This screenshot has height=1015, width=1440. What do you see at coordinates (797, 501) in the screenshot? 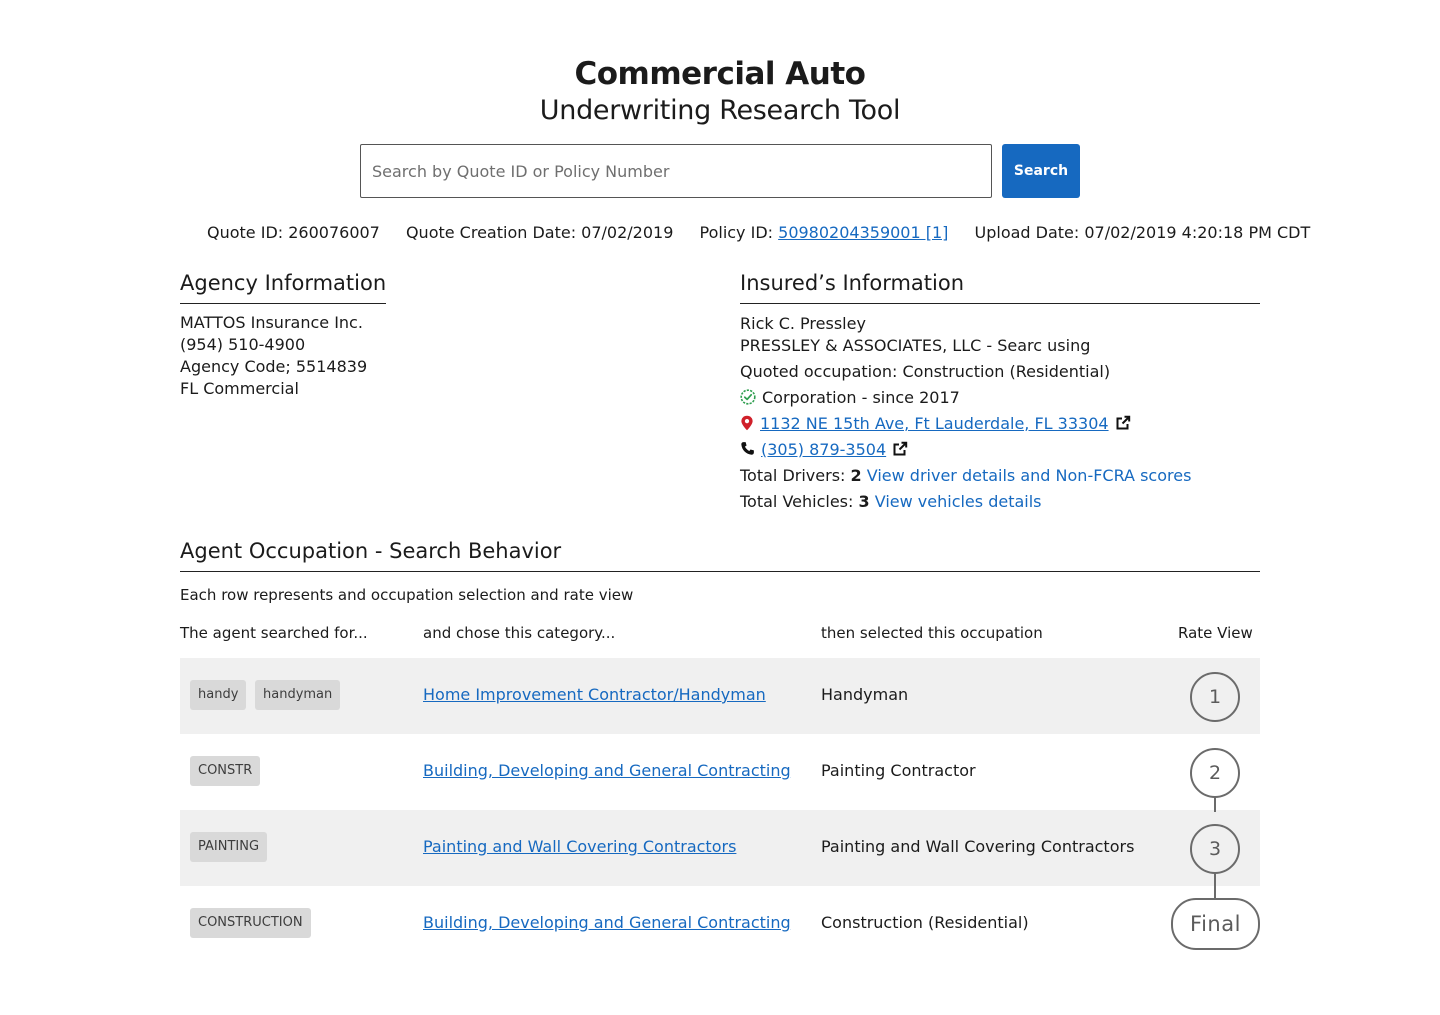
I see `total-vehicles-label: Total Vehicles:` at bounding box center [797, 501].